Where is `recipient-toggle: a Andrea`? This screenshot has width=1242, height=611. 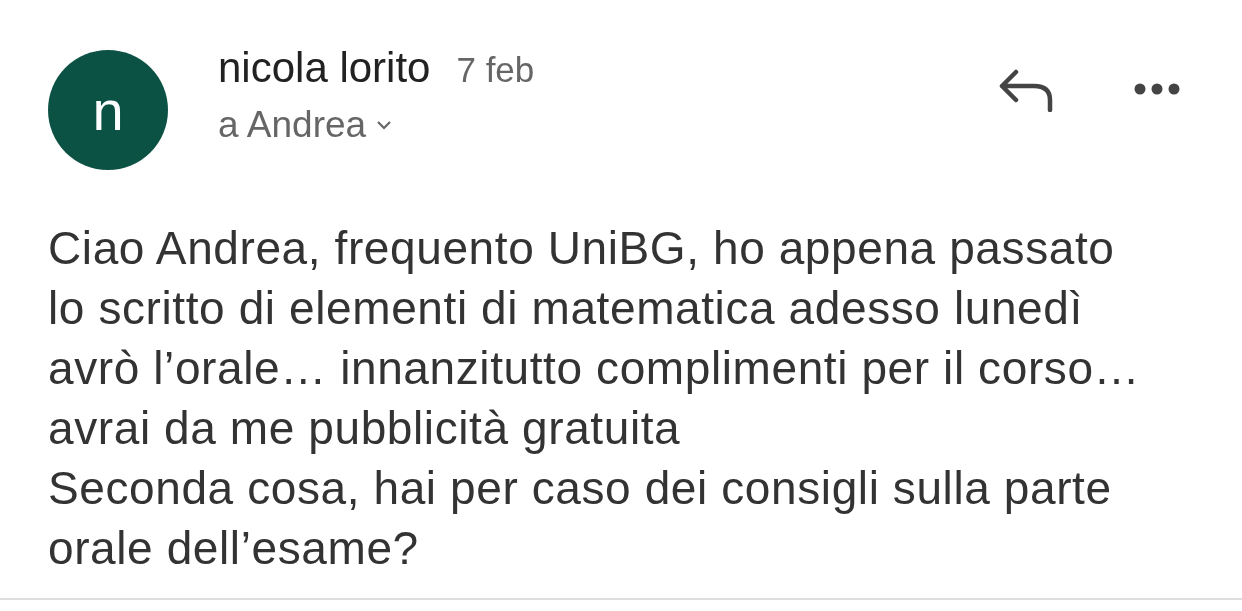 recipient-toggle: a Andrea is located at coordinates (305, 125).